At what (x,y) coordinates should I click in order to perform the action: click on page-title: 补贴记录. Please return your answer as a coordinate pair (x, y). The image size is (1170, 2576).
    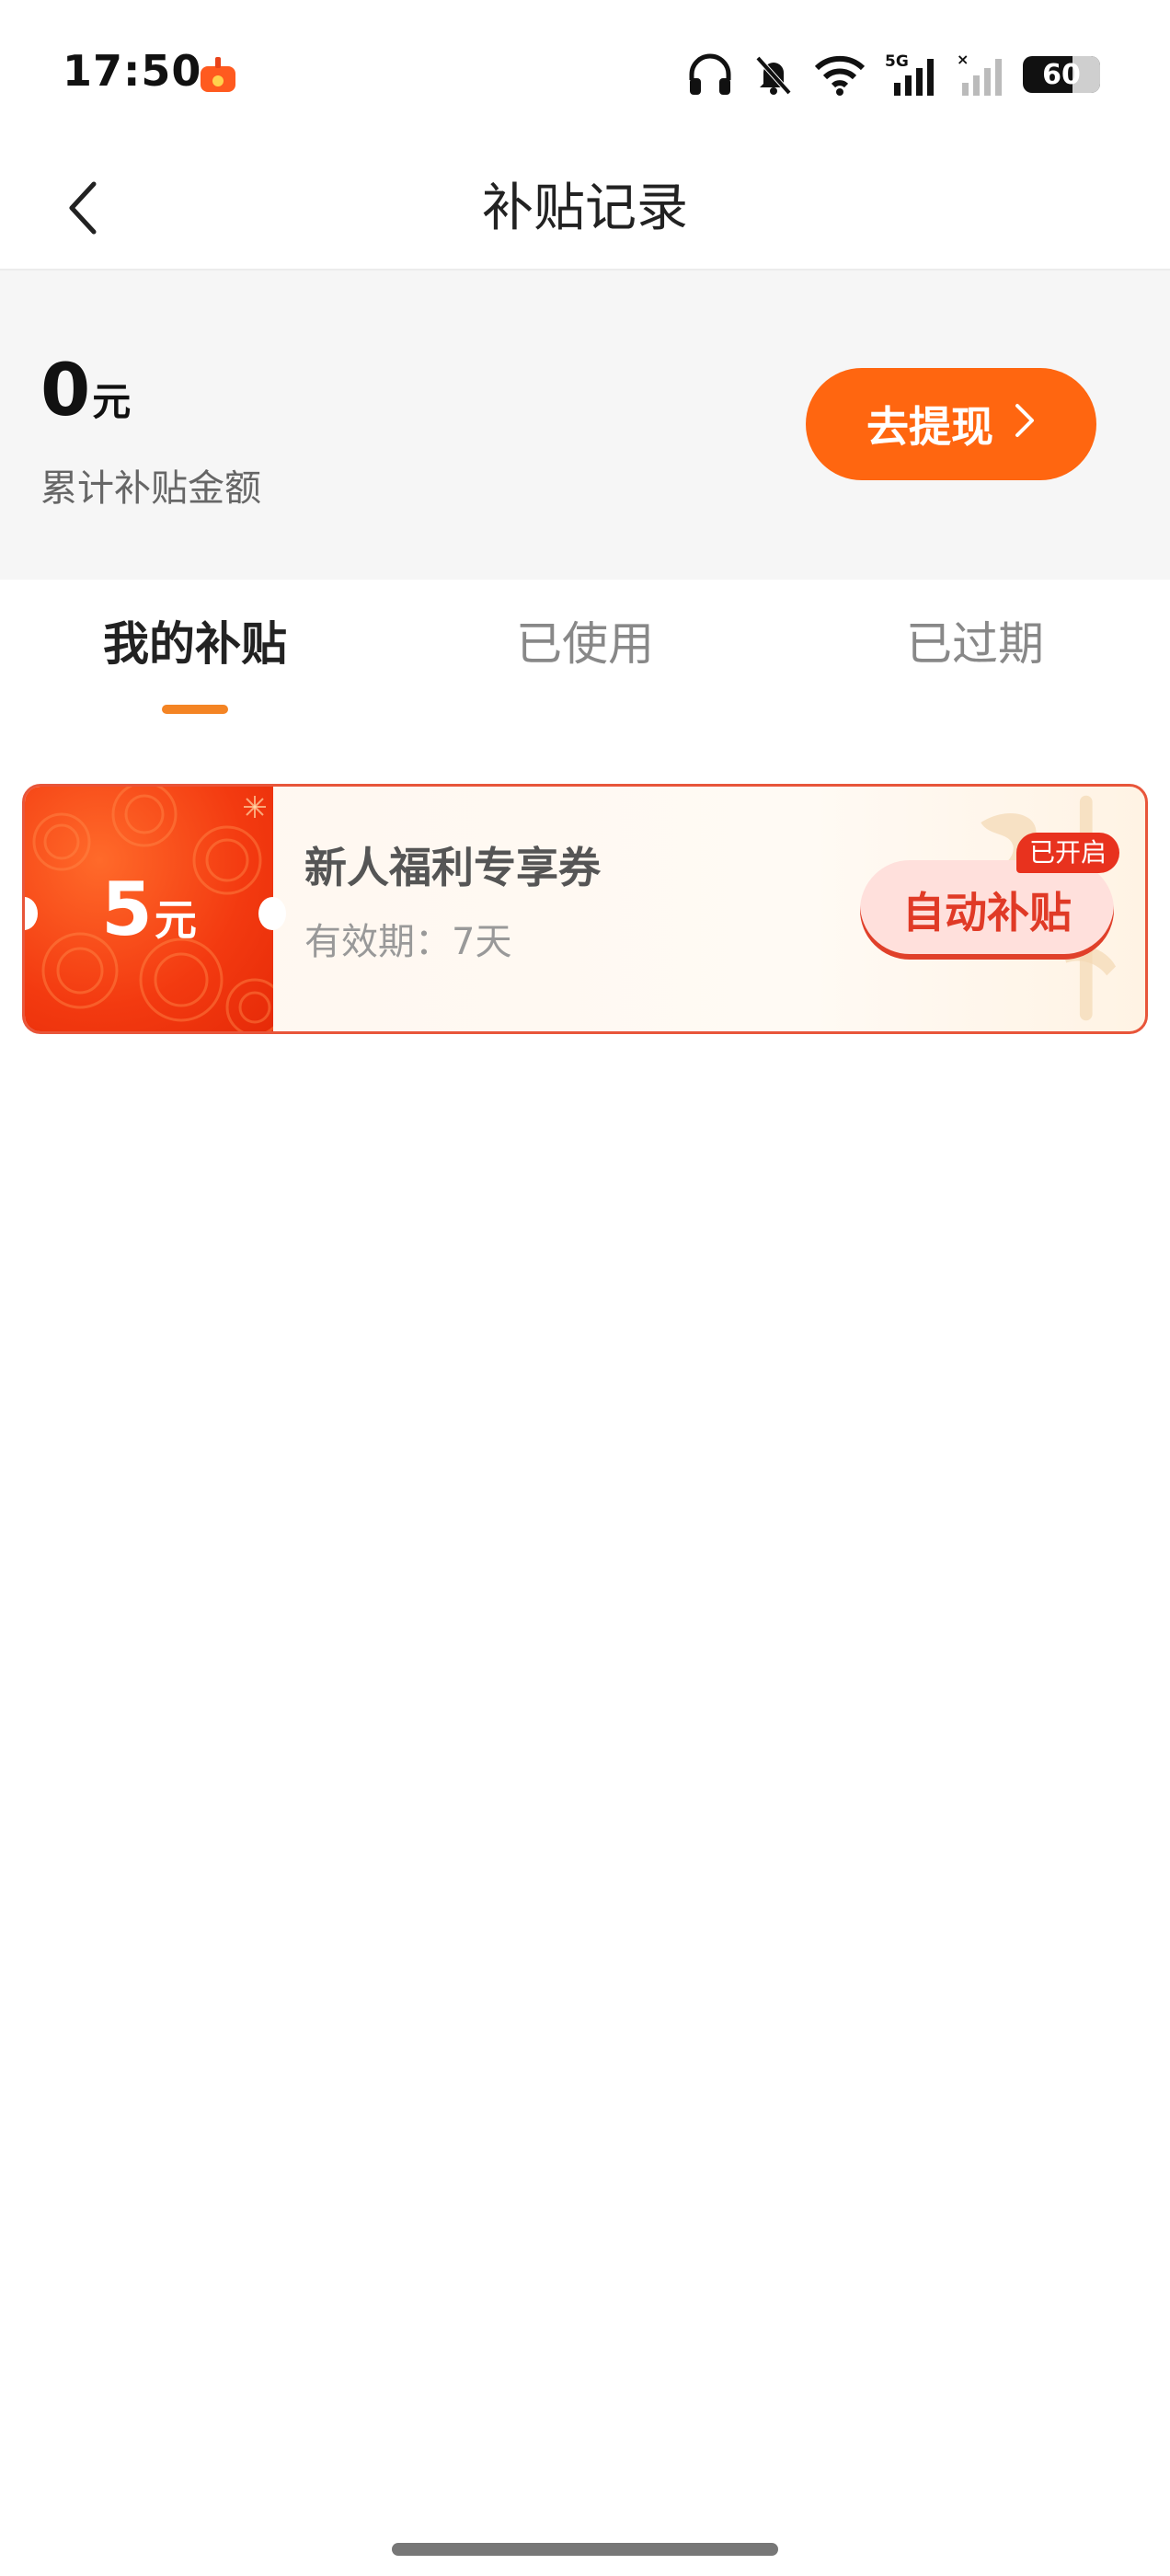
    Looking at the image, I should click on (585, 208).